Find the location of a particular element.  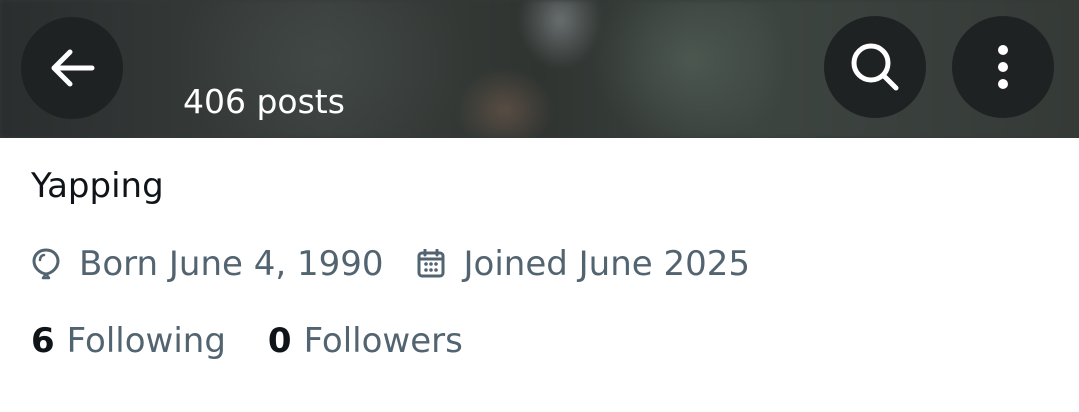

search-button is located at coordinates (875, 67).